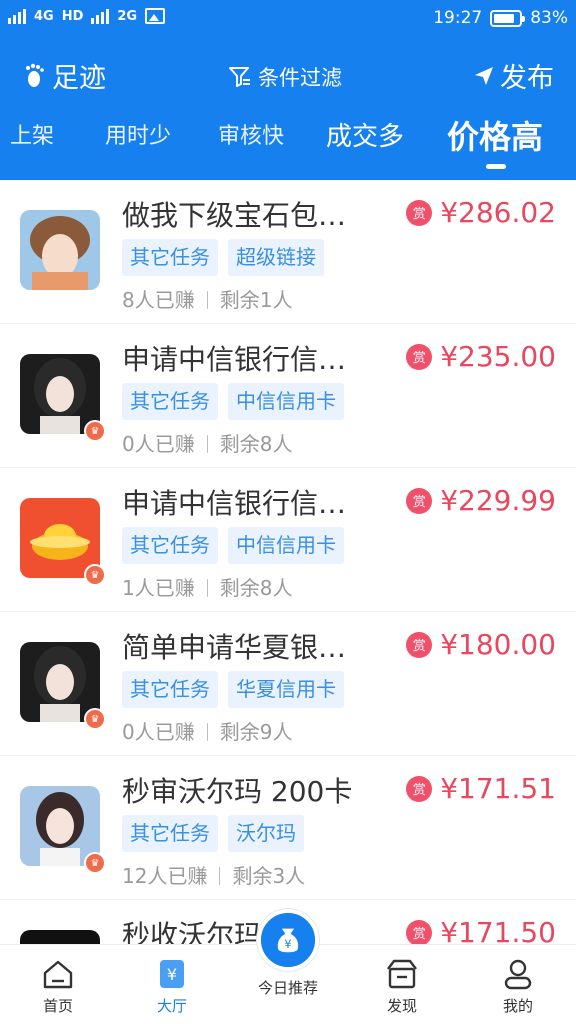  Describe the element at coordinates (44, 16) in the screenshot. I see `network-type-1: 4G` at that location.